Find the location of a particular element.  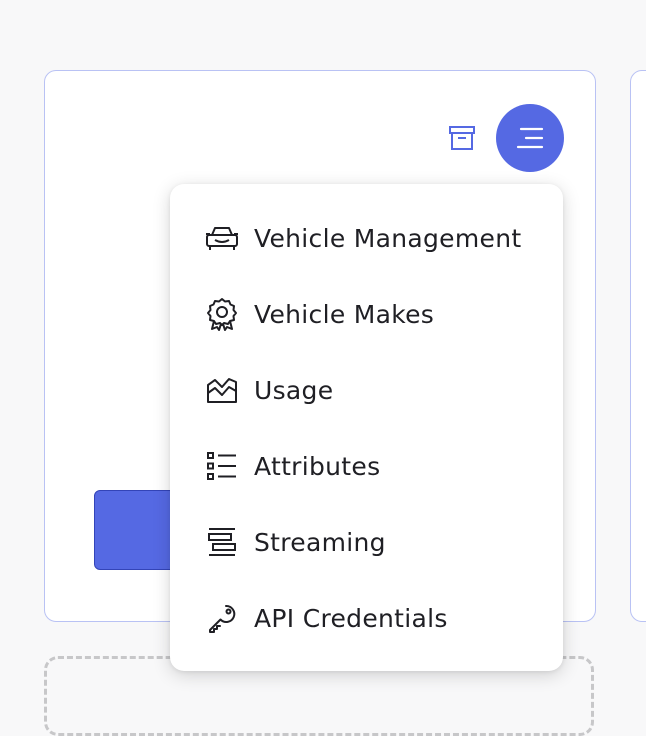

menu-item-vehicle-makes: Vehicle Makes is located at coordinates (366, 314).